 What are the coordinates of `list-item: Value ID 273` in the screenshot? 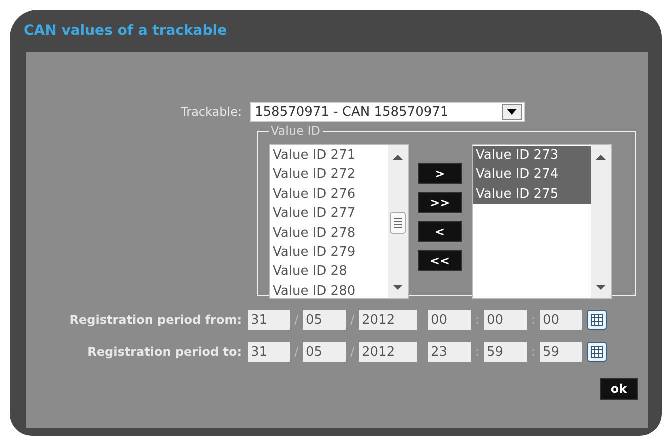 It's located at (532, 156).